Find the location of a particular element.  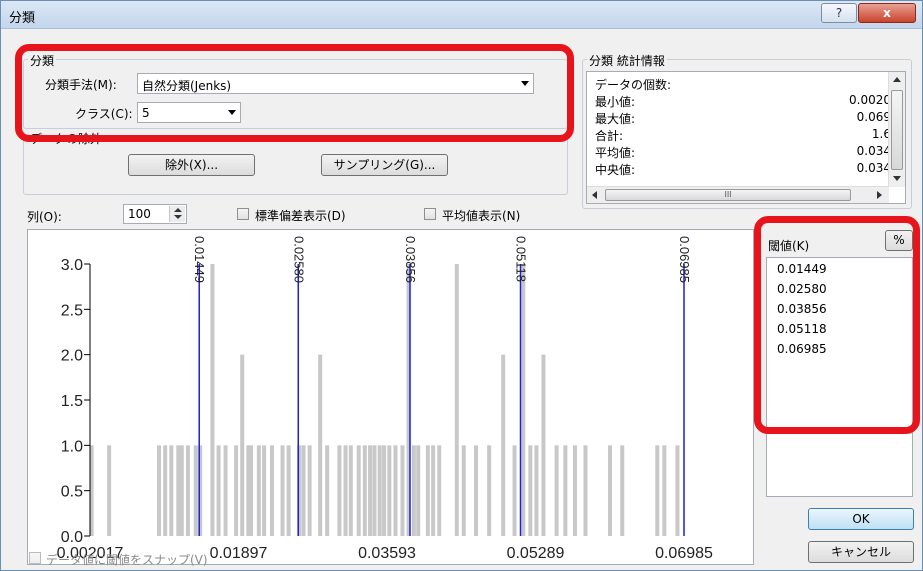

stat-key: 最小値: is located at coordinates (615, 102).